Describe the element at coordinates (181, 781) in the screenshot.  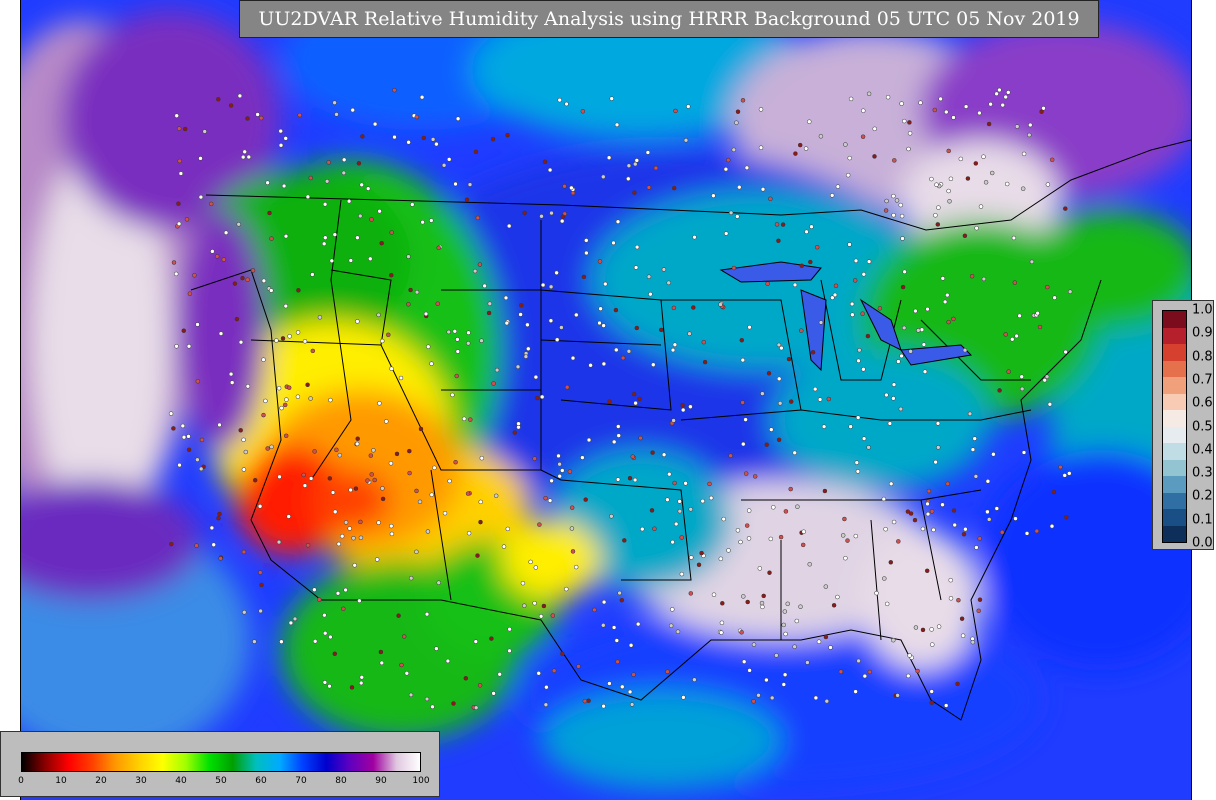
I see `rh-tick-label: 40` at that location.